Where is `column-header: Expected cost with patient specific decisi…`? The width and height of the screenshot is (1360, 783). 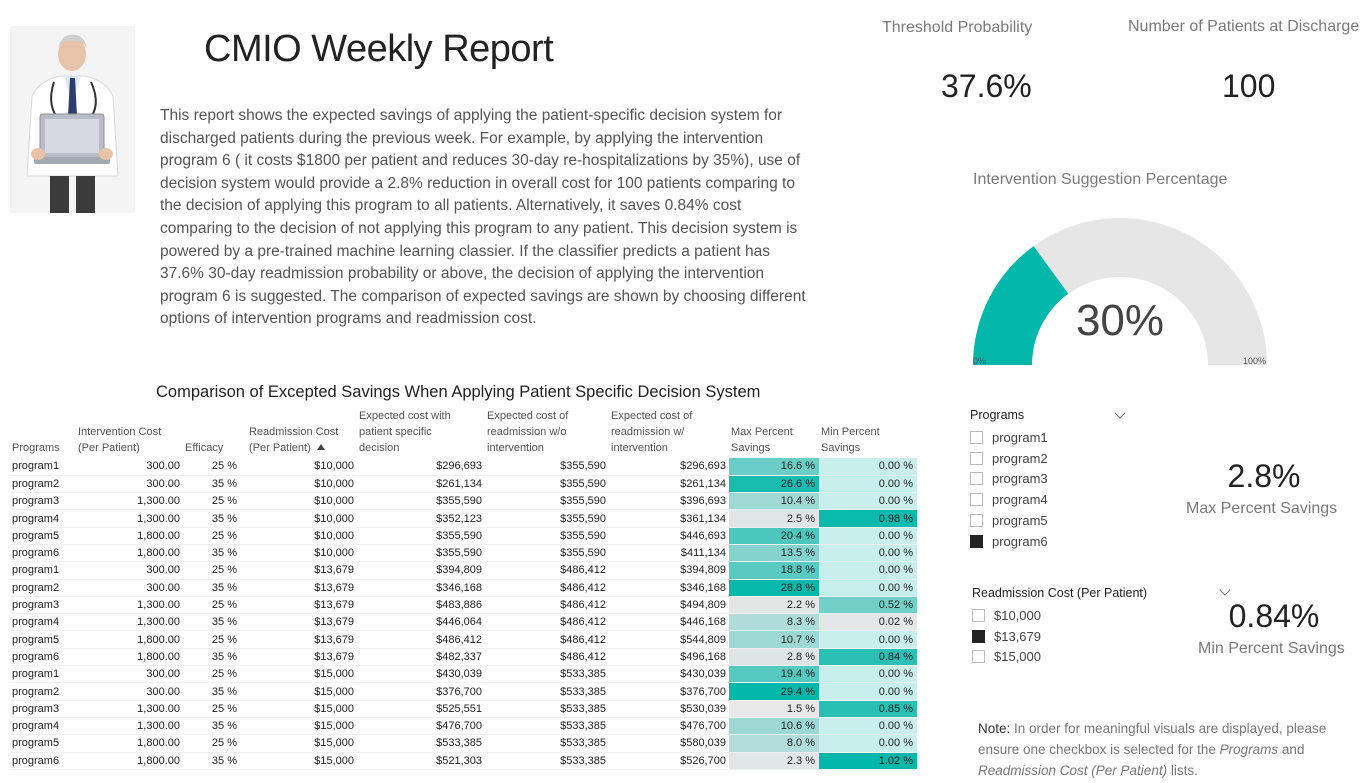
column-header: Expected cost with patient specific decisi… is located at coordinates (421, 433).